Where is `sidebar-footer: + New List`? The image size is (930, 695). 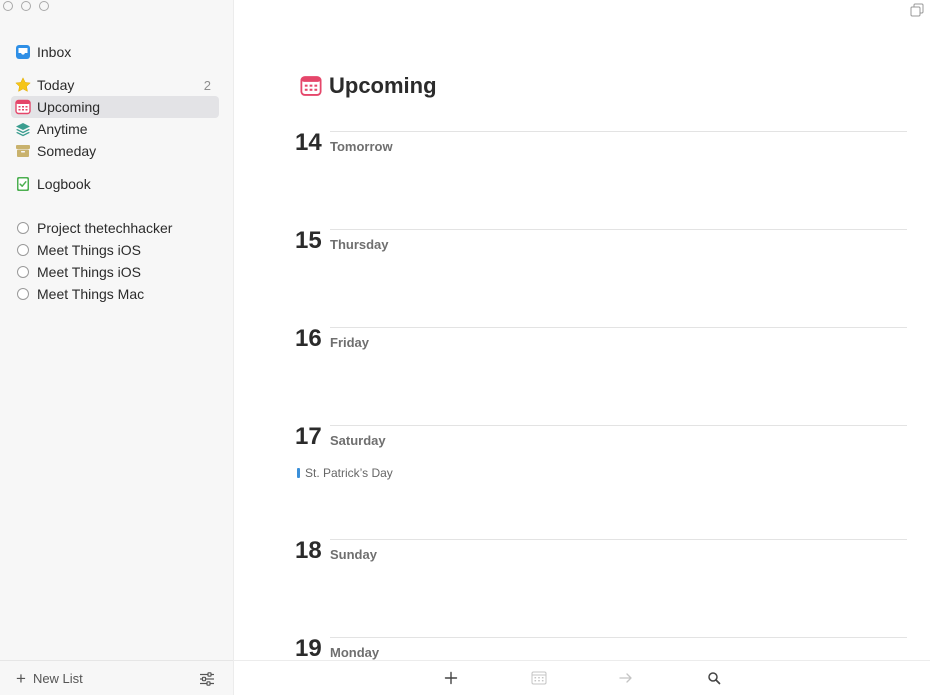
sidebar-footer: + New List is located at coordinates (116, 677).